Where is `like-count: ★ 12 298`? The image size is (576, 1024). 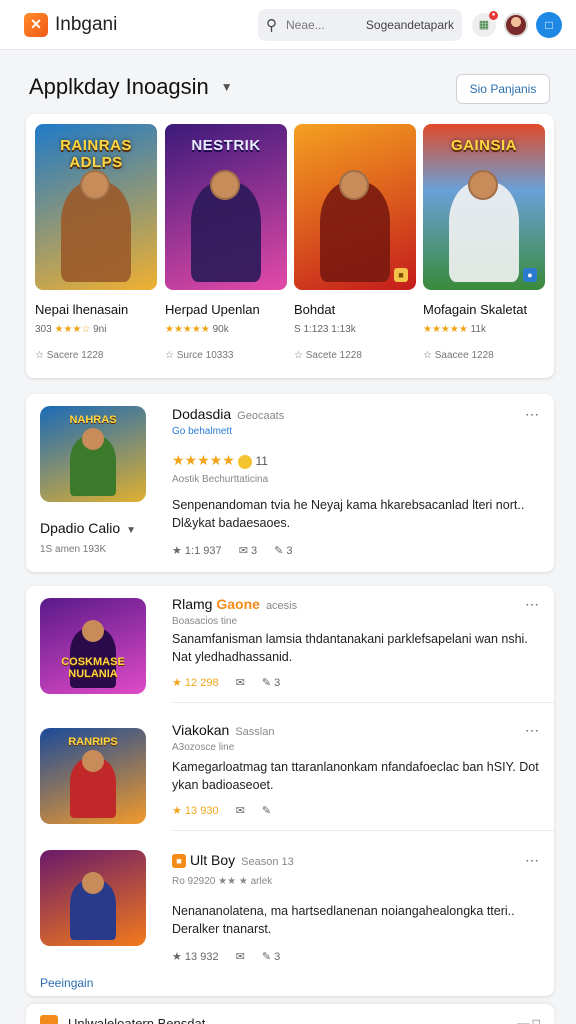
like-count: ★ 12 298 is located at coordinates (195, 683).